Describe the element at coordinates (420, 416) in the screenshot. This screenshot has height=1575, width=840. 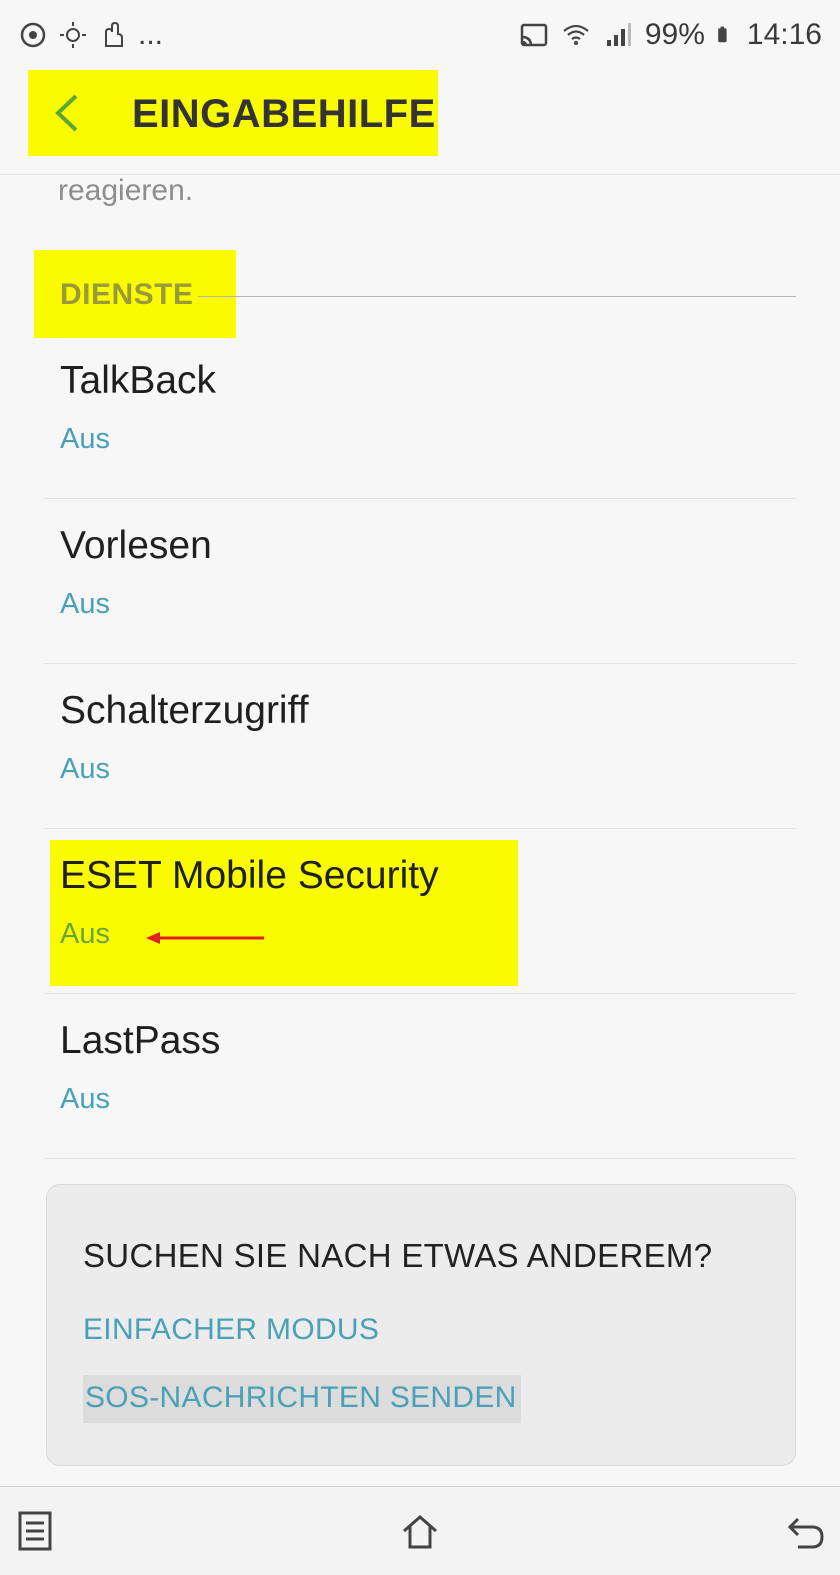
I see `list-item-talkback: TalkBack Aus` at that location.